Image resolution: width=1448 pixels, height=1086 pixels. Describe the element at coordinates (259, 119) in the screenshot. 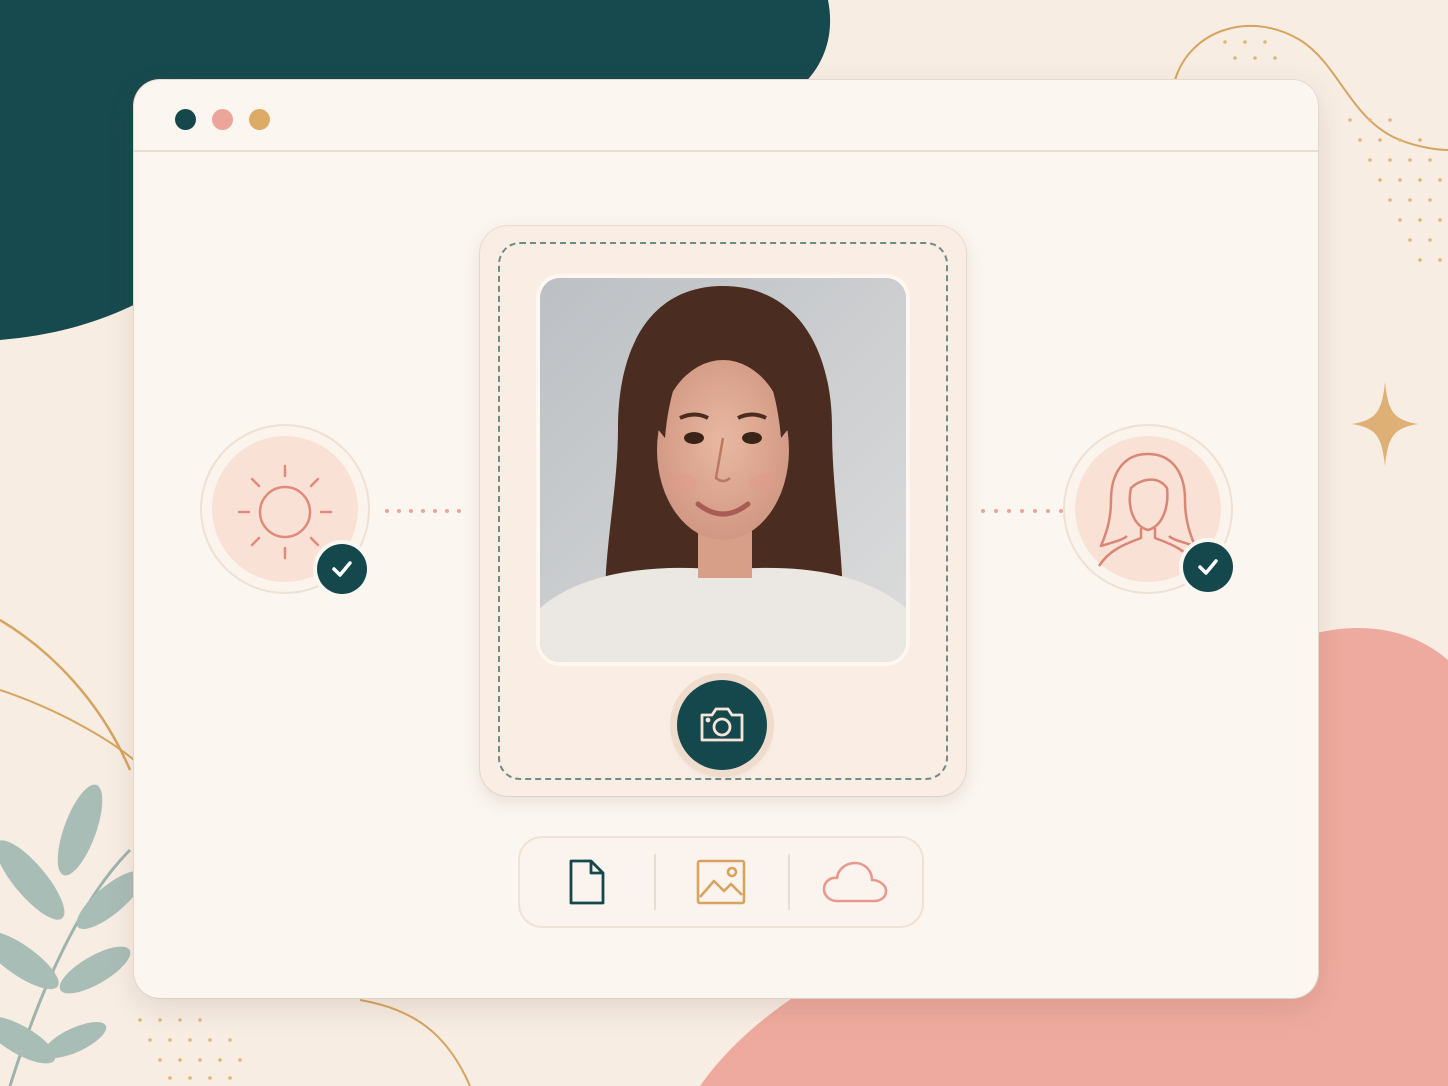

I see `window-maximize-button` at that location.